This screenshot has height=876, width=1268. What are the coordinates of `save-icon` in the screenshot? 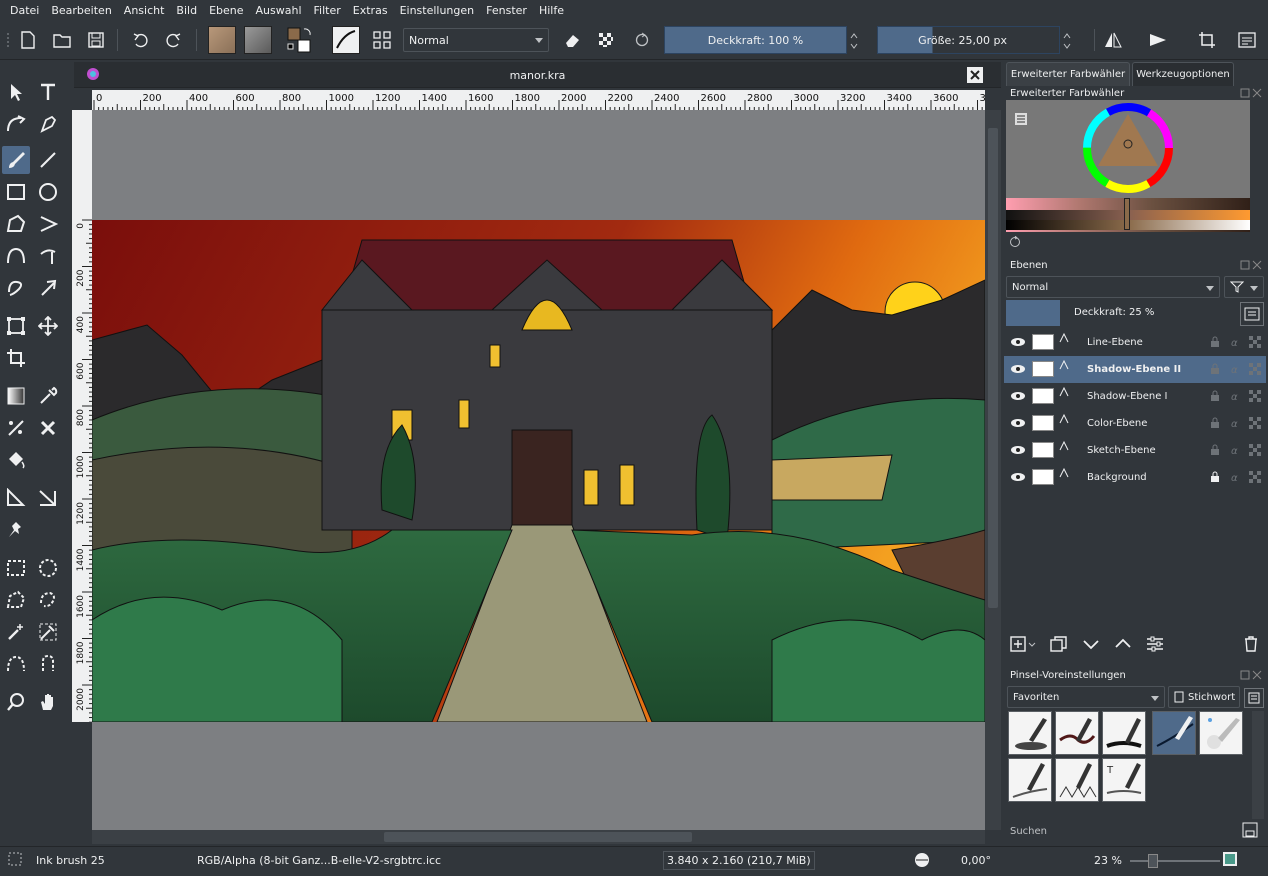 It's located at (96, 40).